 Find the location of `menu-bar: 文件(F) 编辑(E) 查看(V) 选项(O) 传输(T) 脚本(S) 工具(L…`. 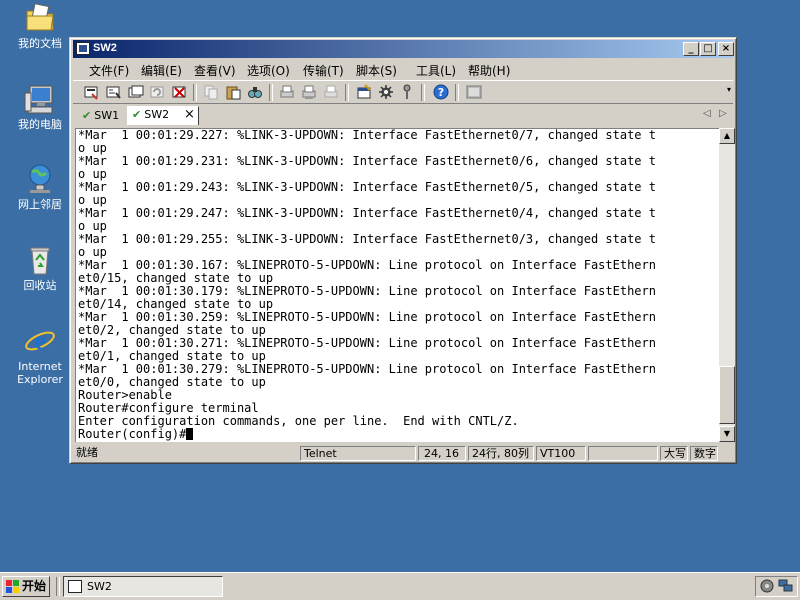

menu-bar: 文件(F) 编辑(E) 查看(V) 选项(O) 传输(T) 脚本(S) 工具(L… is located at coordinates (403, 68).